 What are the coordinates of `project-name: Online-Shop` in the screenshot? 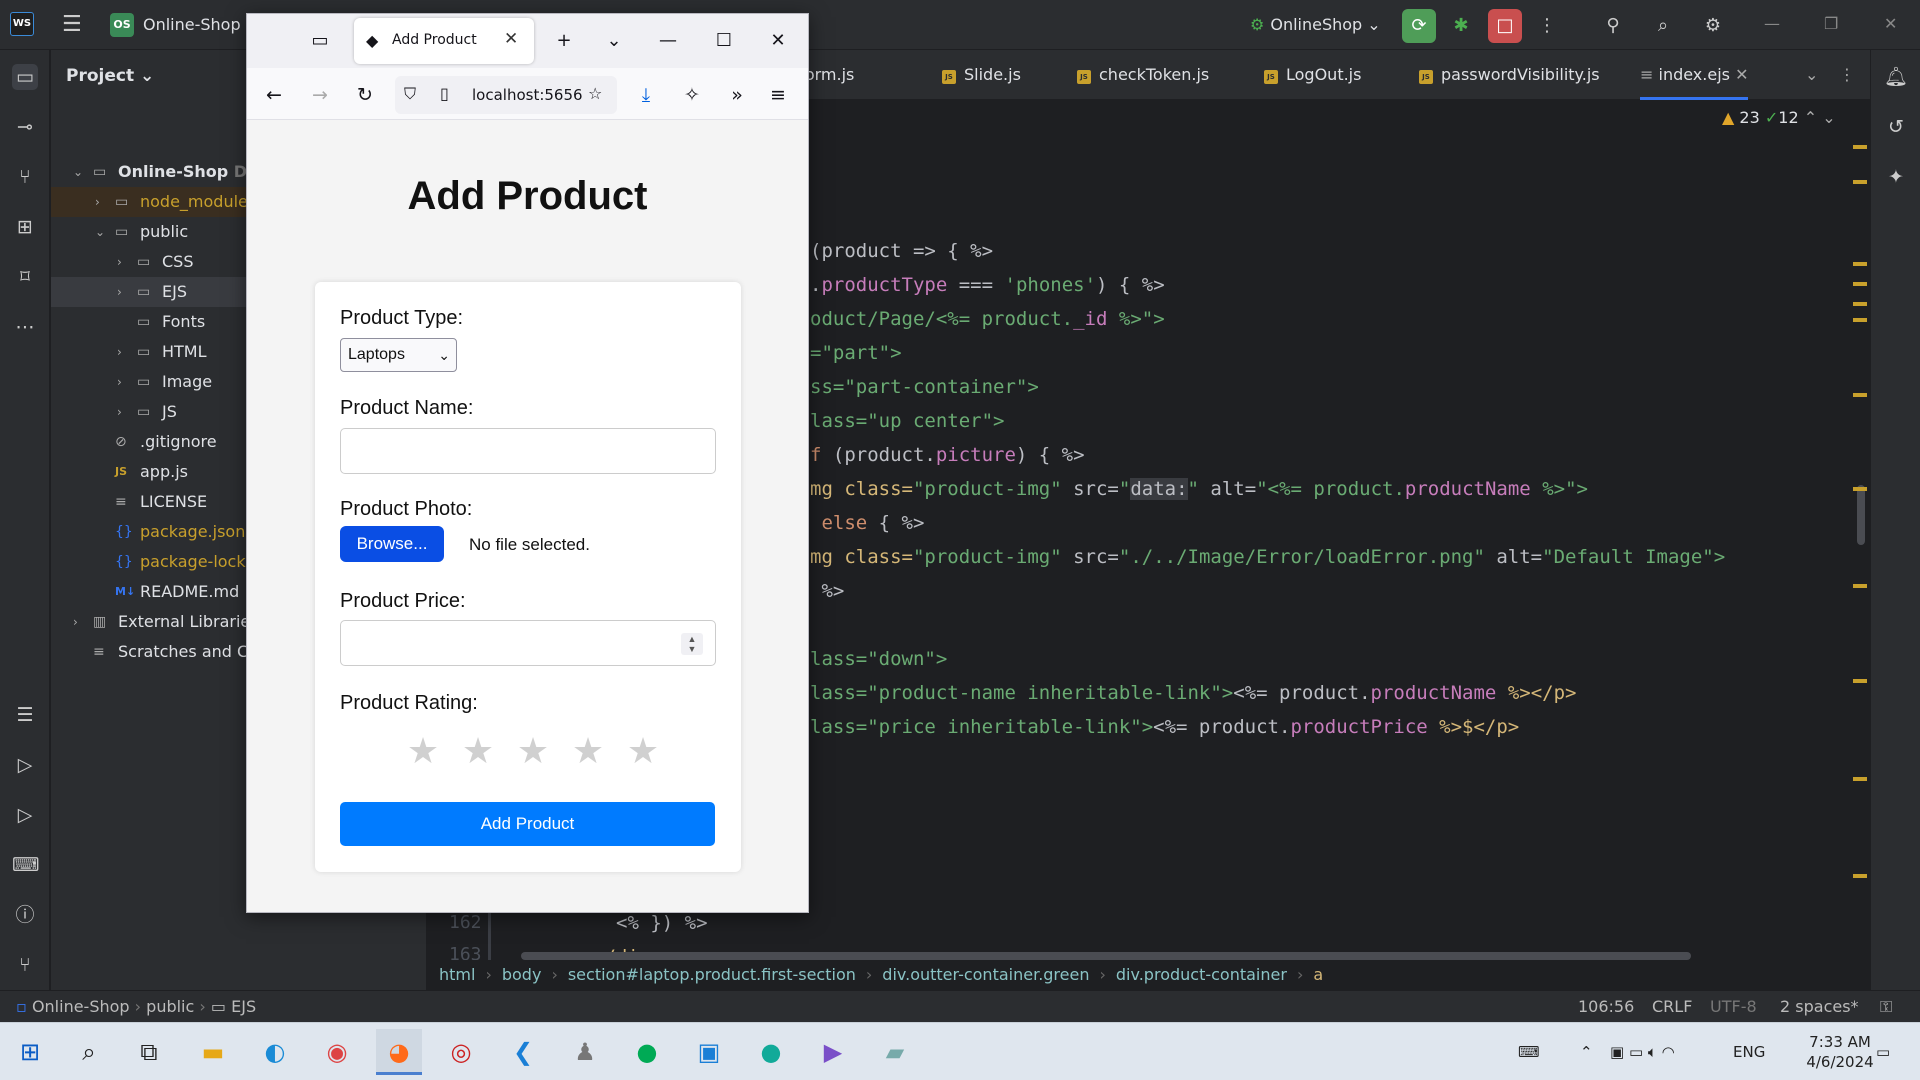 It's located at (192, 24).